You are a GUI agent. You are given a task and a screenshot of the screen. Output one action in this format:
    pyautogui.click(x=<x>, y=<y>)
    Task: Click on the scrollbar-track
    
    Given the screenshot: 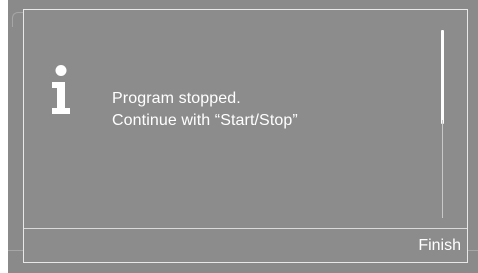 What is the action you would take?
    pyautogui.click(x=442, y=169)
    